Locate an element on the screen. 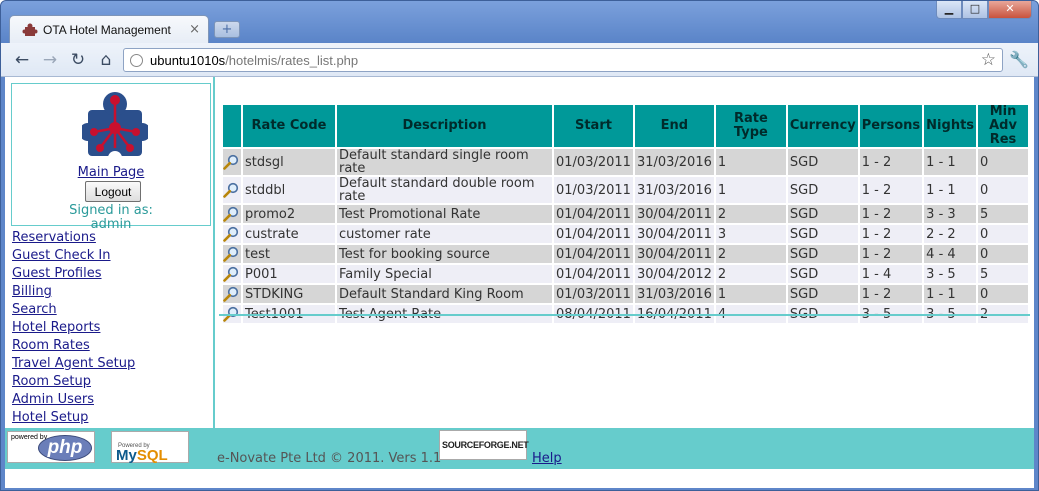 This screenshot has width=1039, height=491. sidebar-item-guest-check-in: Guest Check In is located at coordinates (73, 256).